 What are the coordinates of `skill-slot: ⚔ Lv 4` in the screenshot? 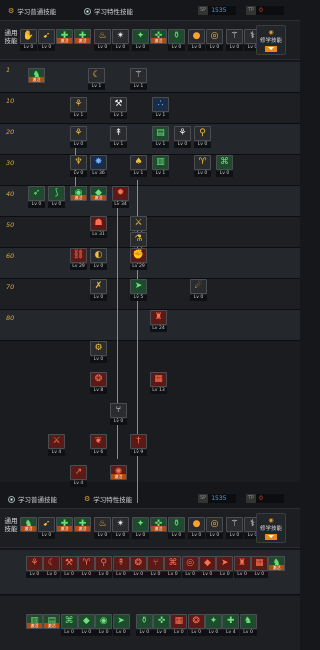 It's located at (56, 445).